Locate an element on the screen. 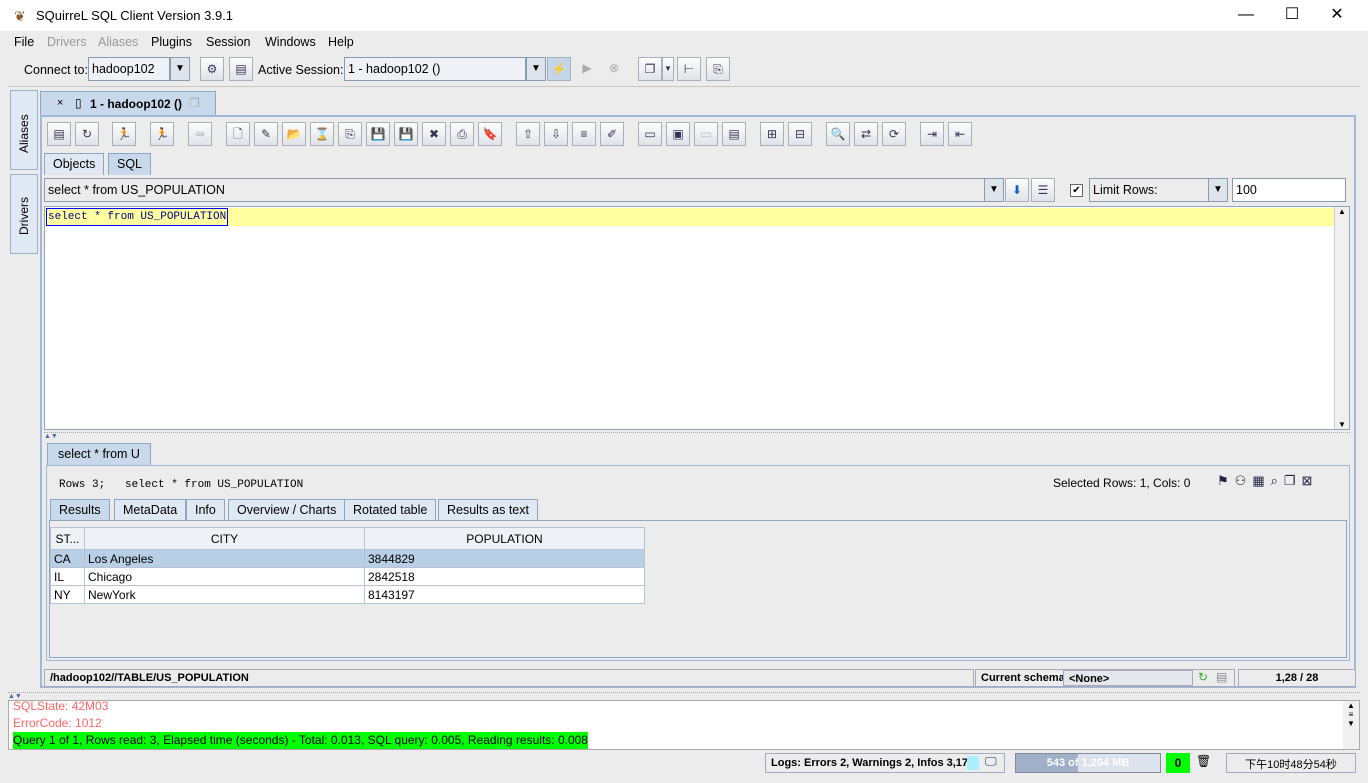  active-session-dropdown-arrow: ▼ is located at coordinates (536, 69).